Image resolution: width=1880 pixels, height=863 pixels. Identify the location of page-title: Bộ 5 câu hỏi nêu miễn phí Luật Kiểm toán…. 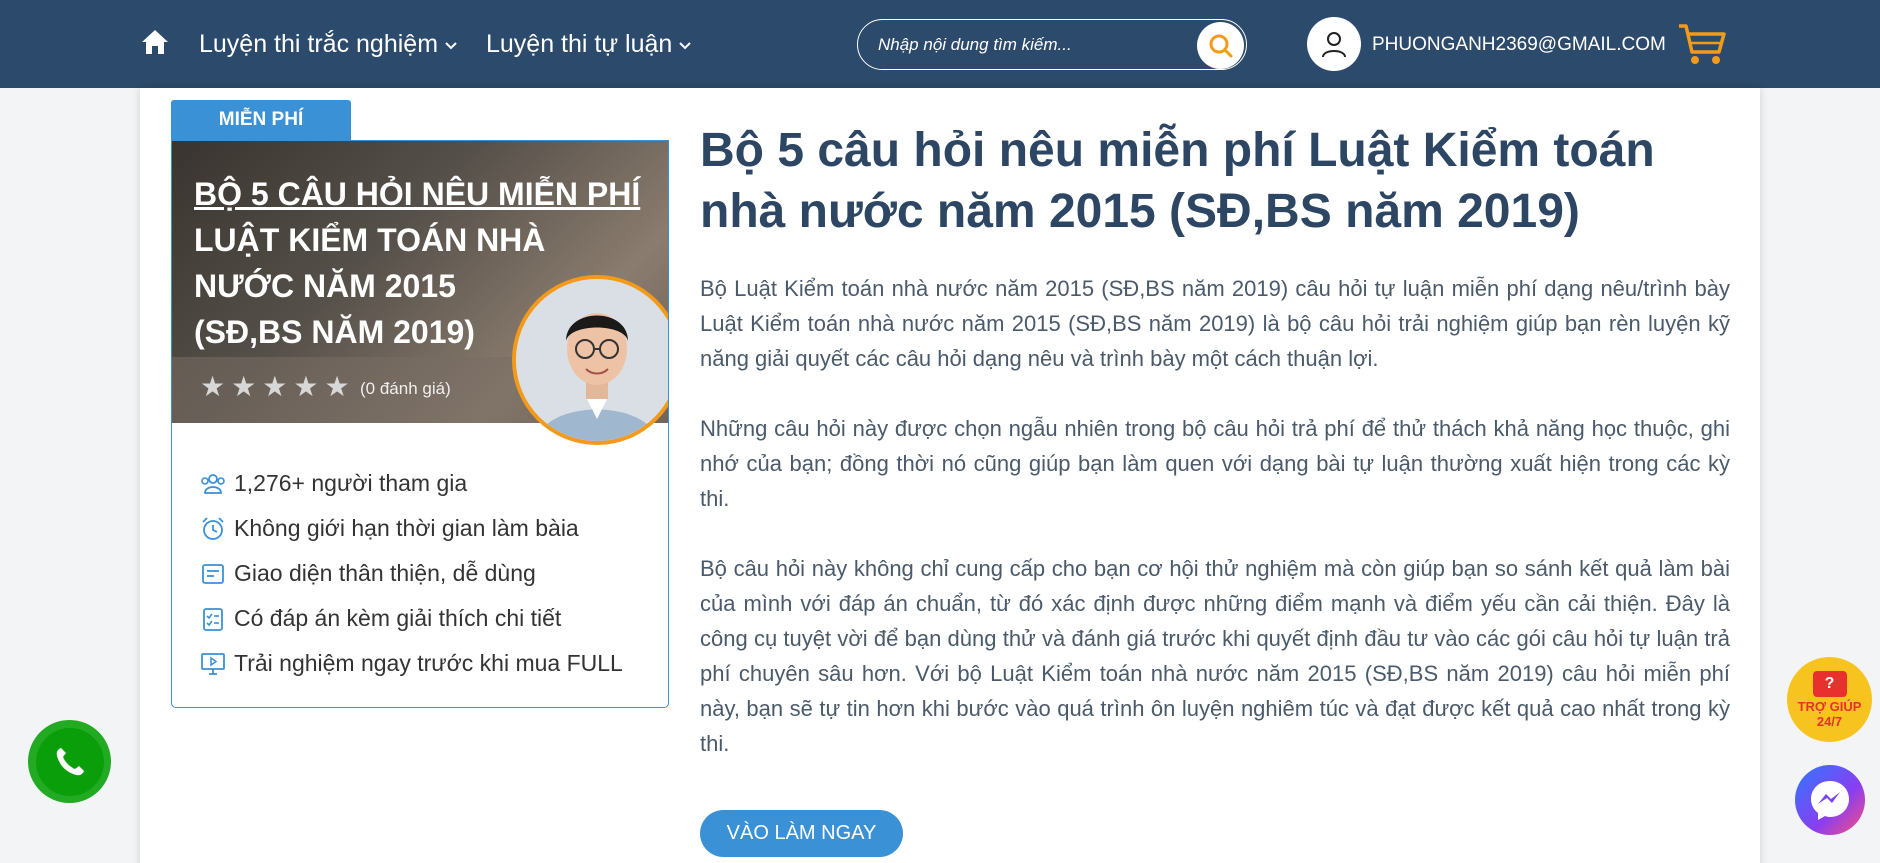
(1177, 181).